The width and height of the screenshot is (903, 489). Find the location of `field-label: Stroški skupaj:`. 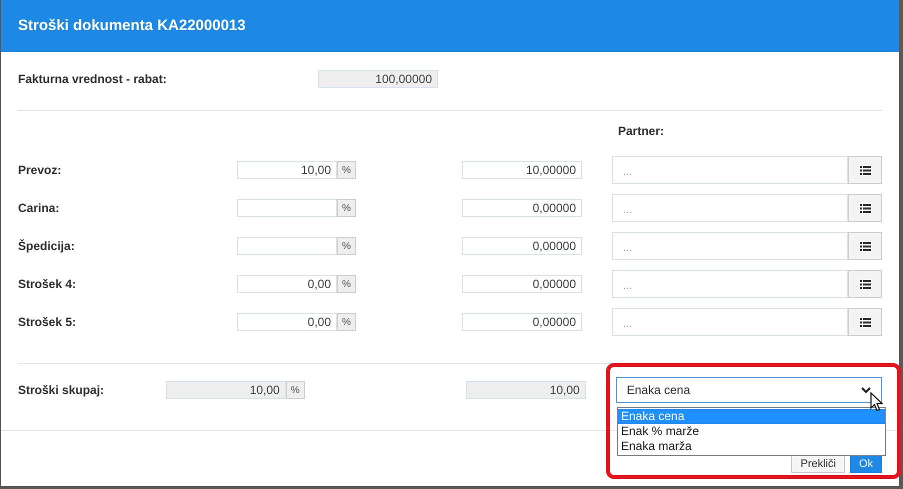

field-label: Stroški skupaj: is located at coordinates (62, 390).